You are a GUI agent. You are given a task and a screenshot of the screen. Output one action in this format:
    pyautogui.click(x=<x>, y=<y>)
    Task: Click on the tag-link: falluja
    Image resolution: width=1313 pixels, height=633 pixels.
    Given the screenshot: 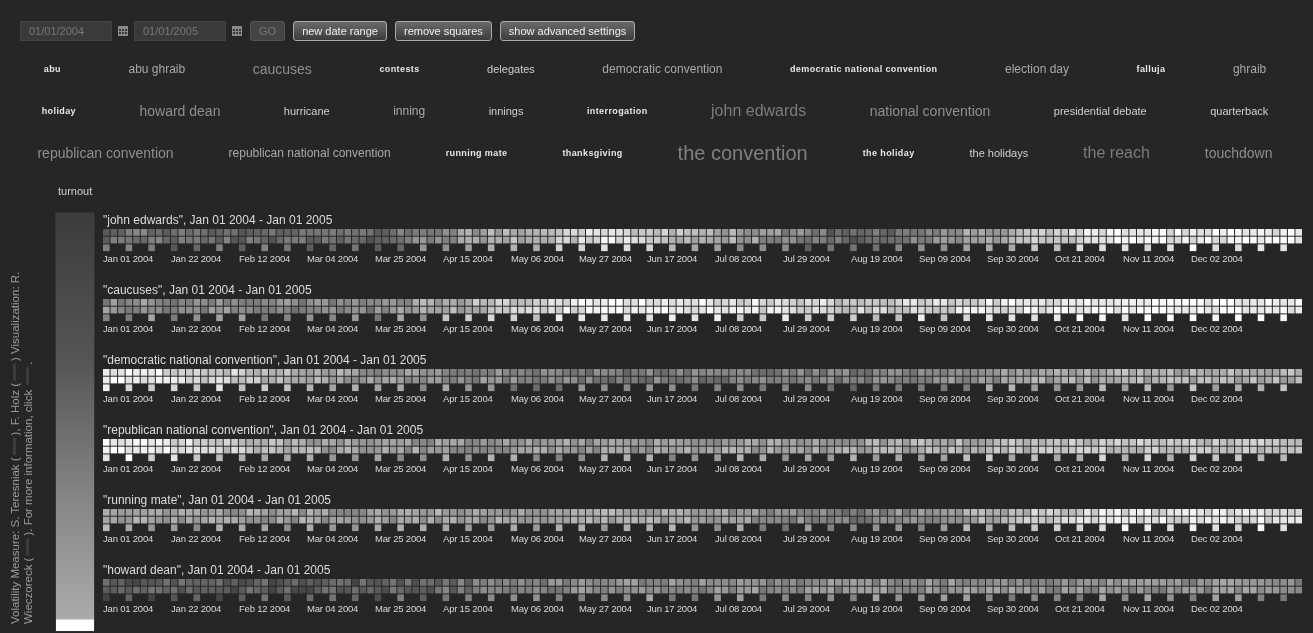 What is the action you would take?
    pyautogui.click(x=1151, y=69)
    